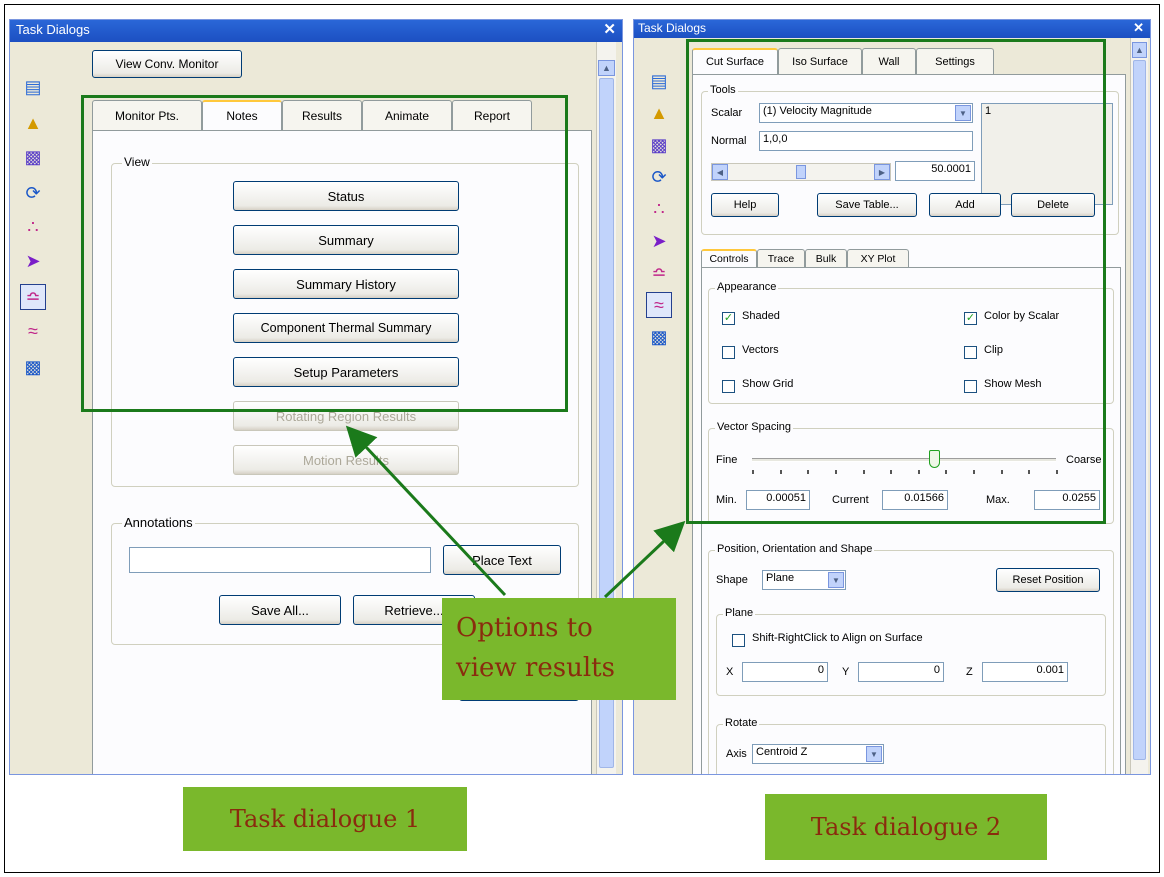 The height and width of the screenshot is (877, 1164). Describe the element at coordinates (889, 61) in the screenshot. I see `tab-wall: Wall` at that location.